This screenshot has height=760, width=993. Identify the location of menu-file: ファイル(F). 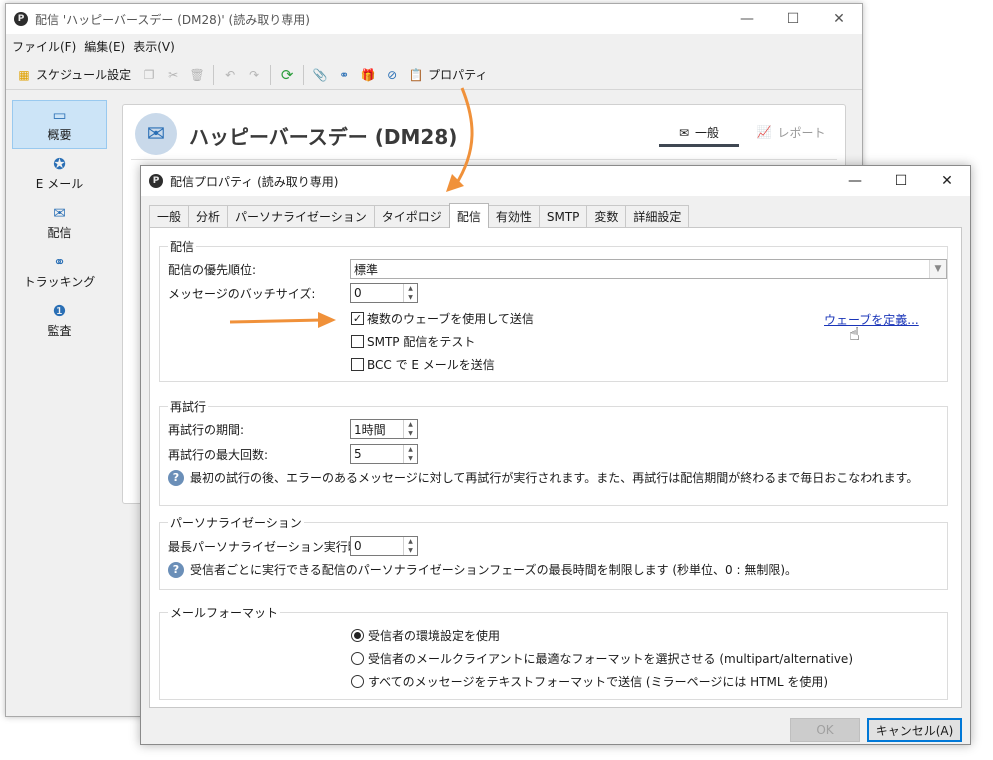
(46, 46).